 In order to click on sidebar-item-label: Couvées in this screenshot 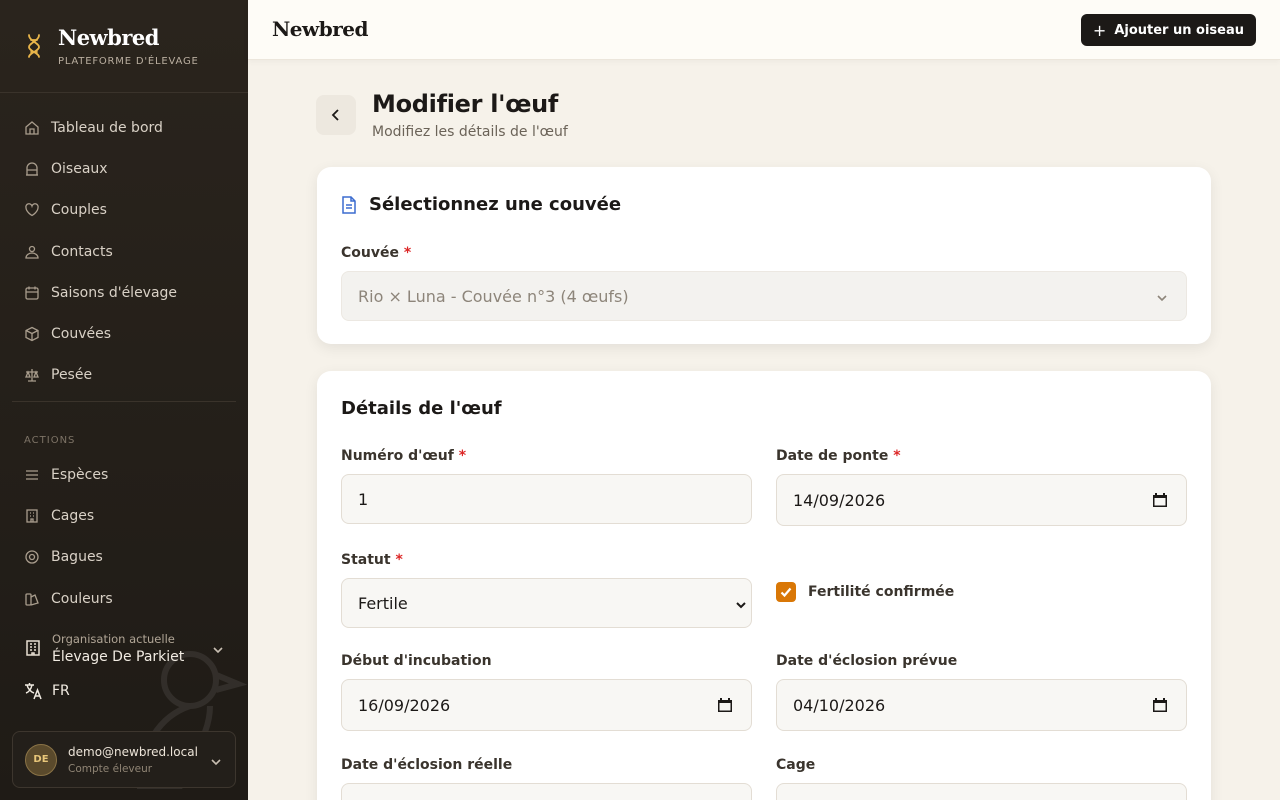, I will do `click(81, 334)`.